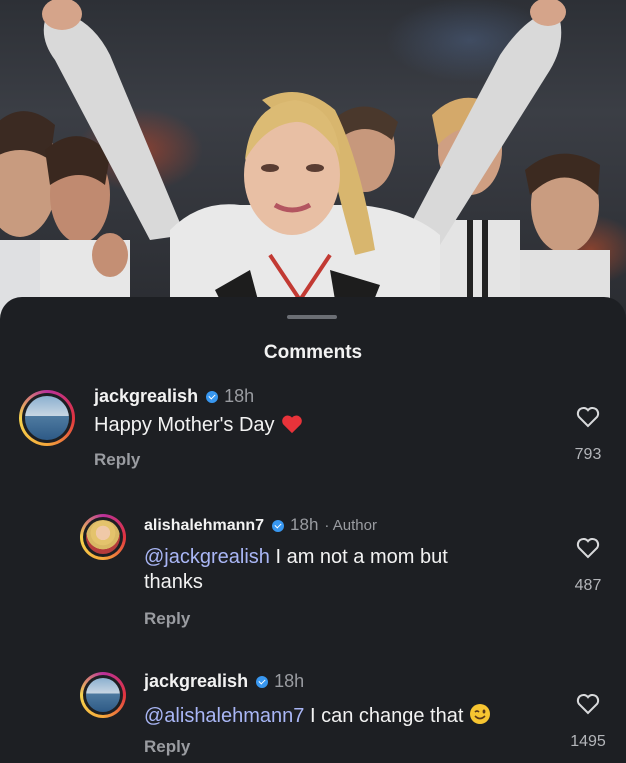 This screenshot has width=626, height=763. I want to click on comment-body: I can change that, so click(384, 716).